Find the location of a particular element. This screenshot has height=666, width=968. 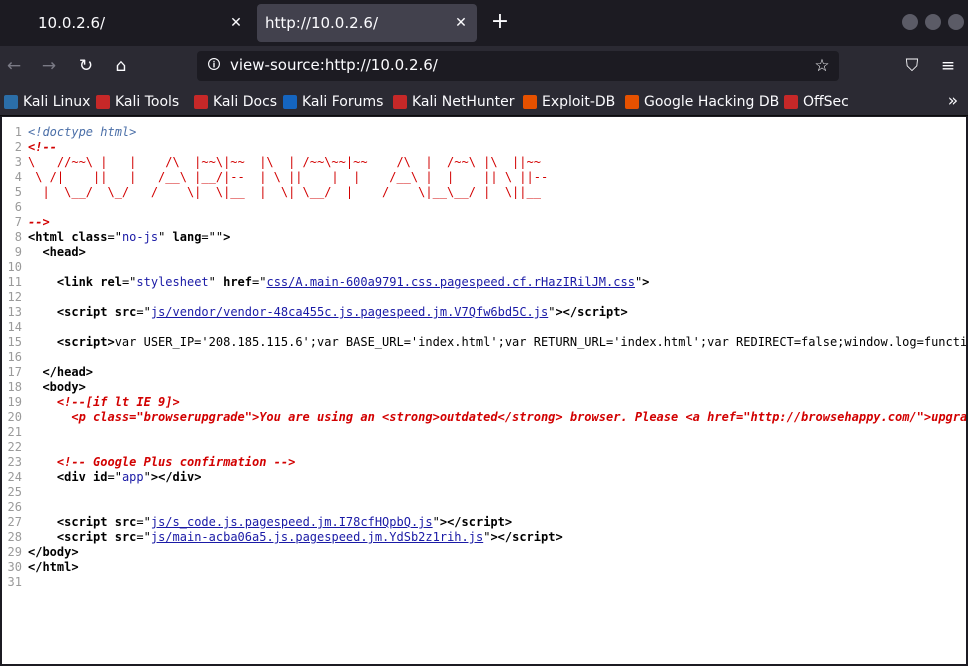

chevron-right-double-icon: » is located at coordinates (953, 101).